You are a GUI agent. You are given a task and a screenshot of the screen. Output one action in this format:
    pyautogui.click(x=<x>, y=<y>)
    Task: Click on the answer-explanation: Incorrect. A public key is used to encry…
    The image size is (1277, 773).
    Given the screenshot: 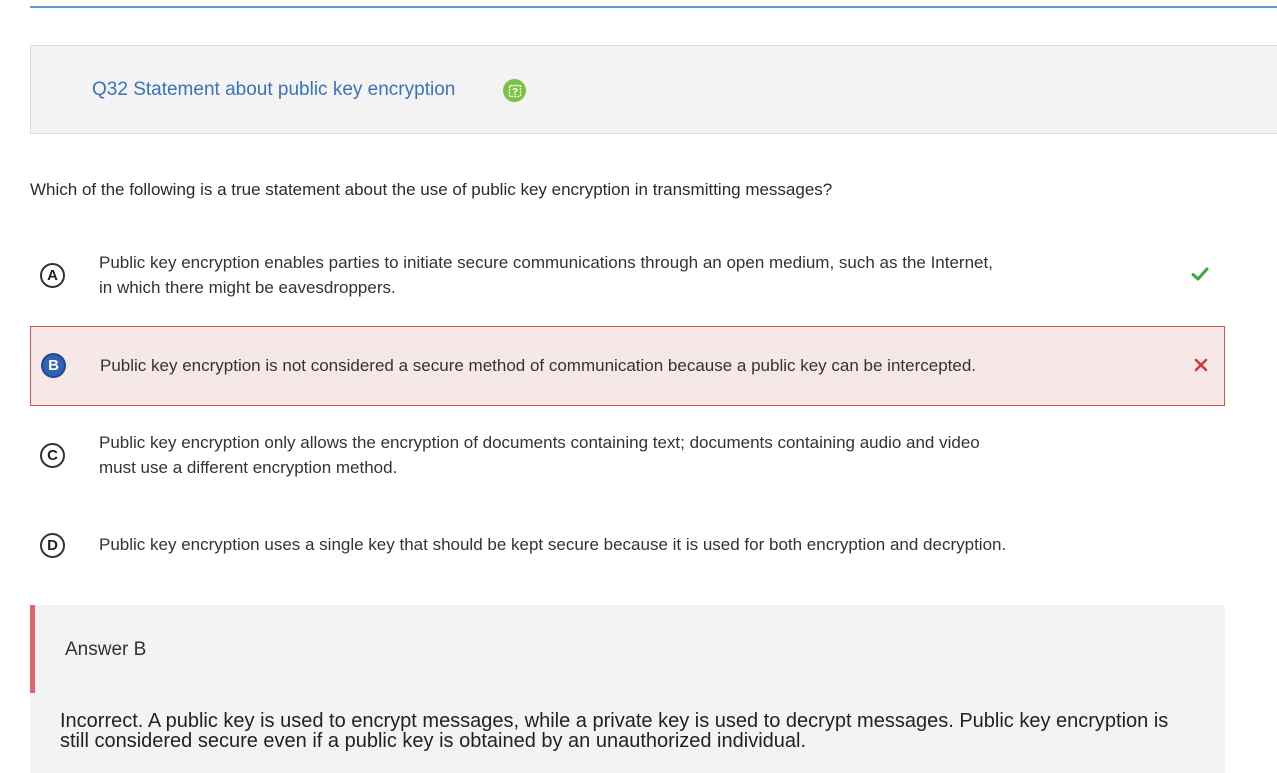 What is the action you would take?
    pyautogui.click(x=614, y=731)
    